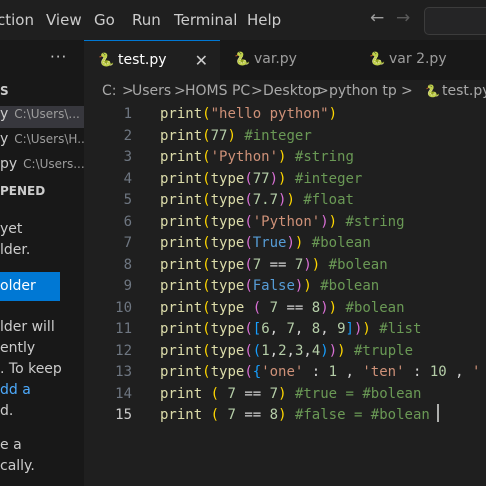 Image resolution: width=486 pixels, height=486 pixels. Describe the element at coordinates (205, 20) in the screenshot. I see `menu-terminal: Terminal` at that location.